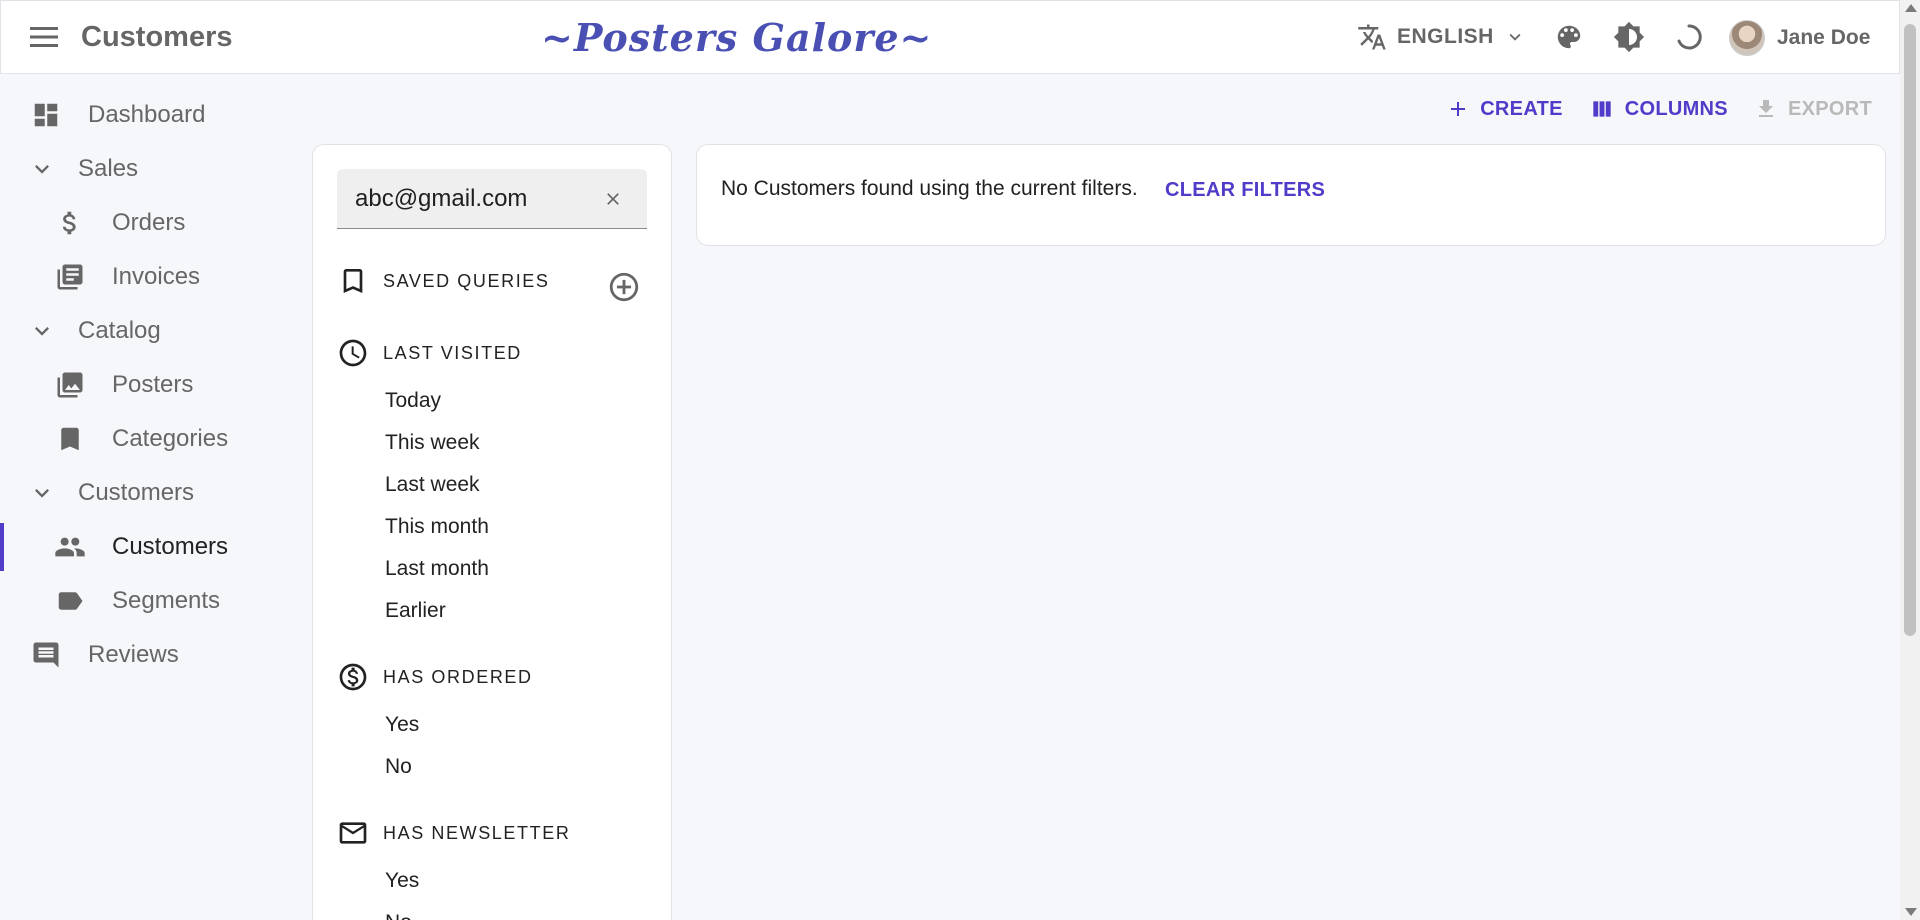  I want to click on has-ordered-header: HAS ORDERED, so click(435, 677).